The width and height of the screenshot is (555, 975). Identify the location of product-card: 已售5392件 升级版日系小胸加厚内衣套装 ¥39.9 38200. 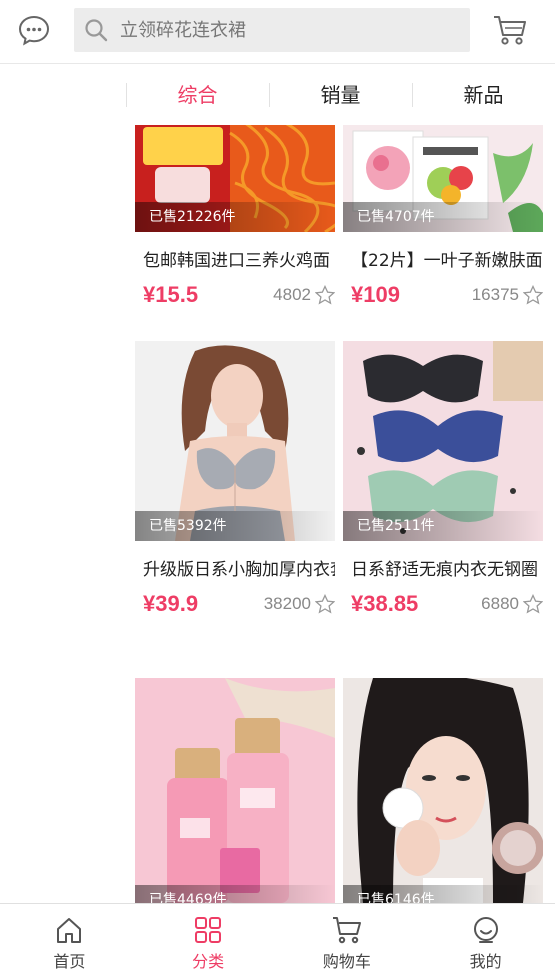
(235, 479).